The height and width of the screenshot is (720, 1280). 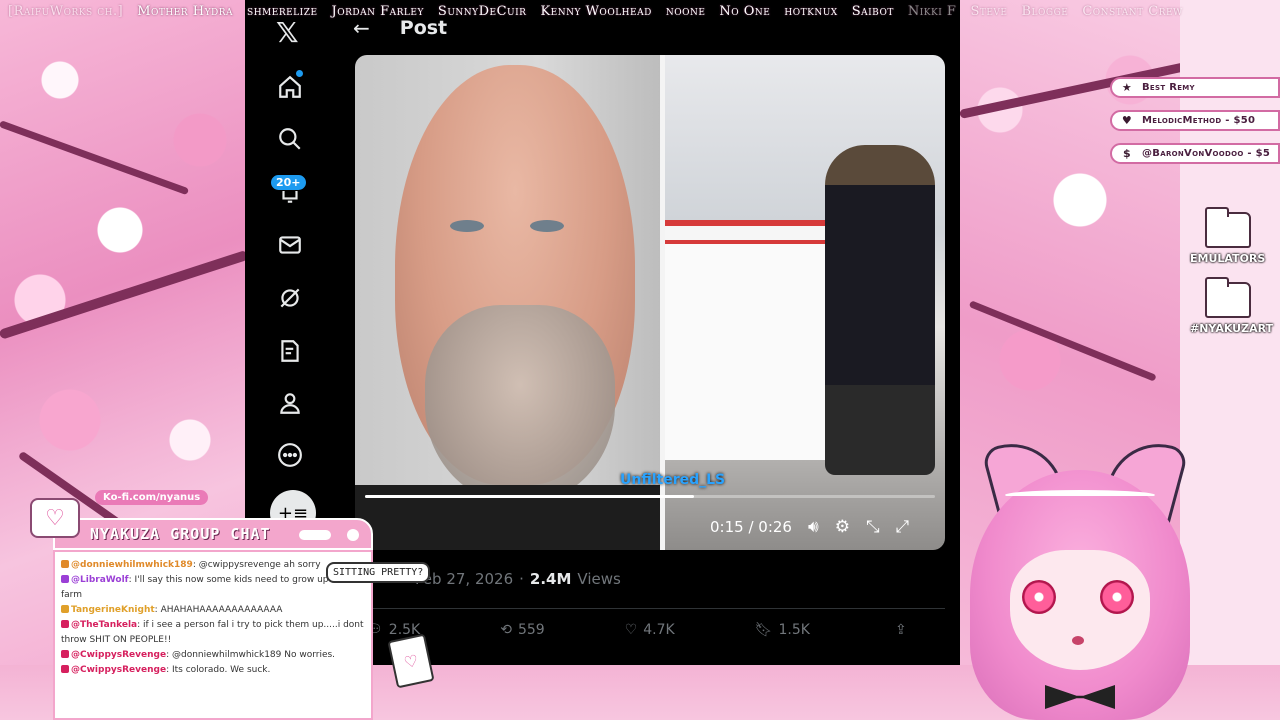 What do you see at coordinates (763, 630) in the screenshot?
I see `bookmark-icon: 🔖︎` at bounding box center [763, 630].